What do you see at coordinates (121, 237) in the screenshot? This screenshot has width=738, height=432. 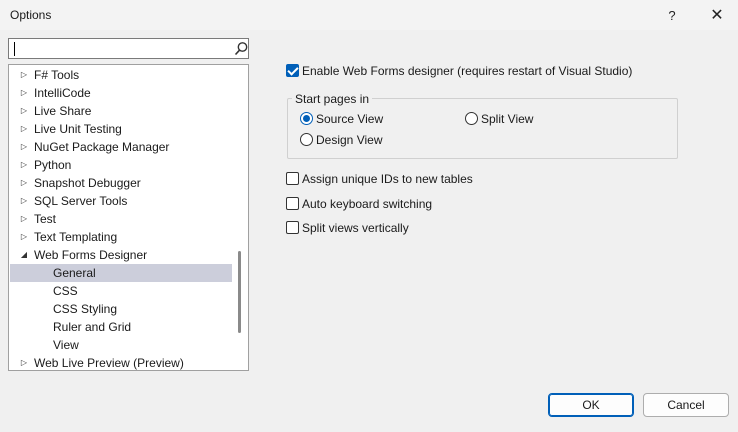 I see `tree-item-text-templating: ▷ Text Templating` at bounding box center [121, 237].